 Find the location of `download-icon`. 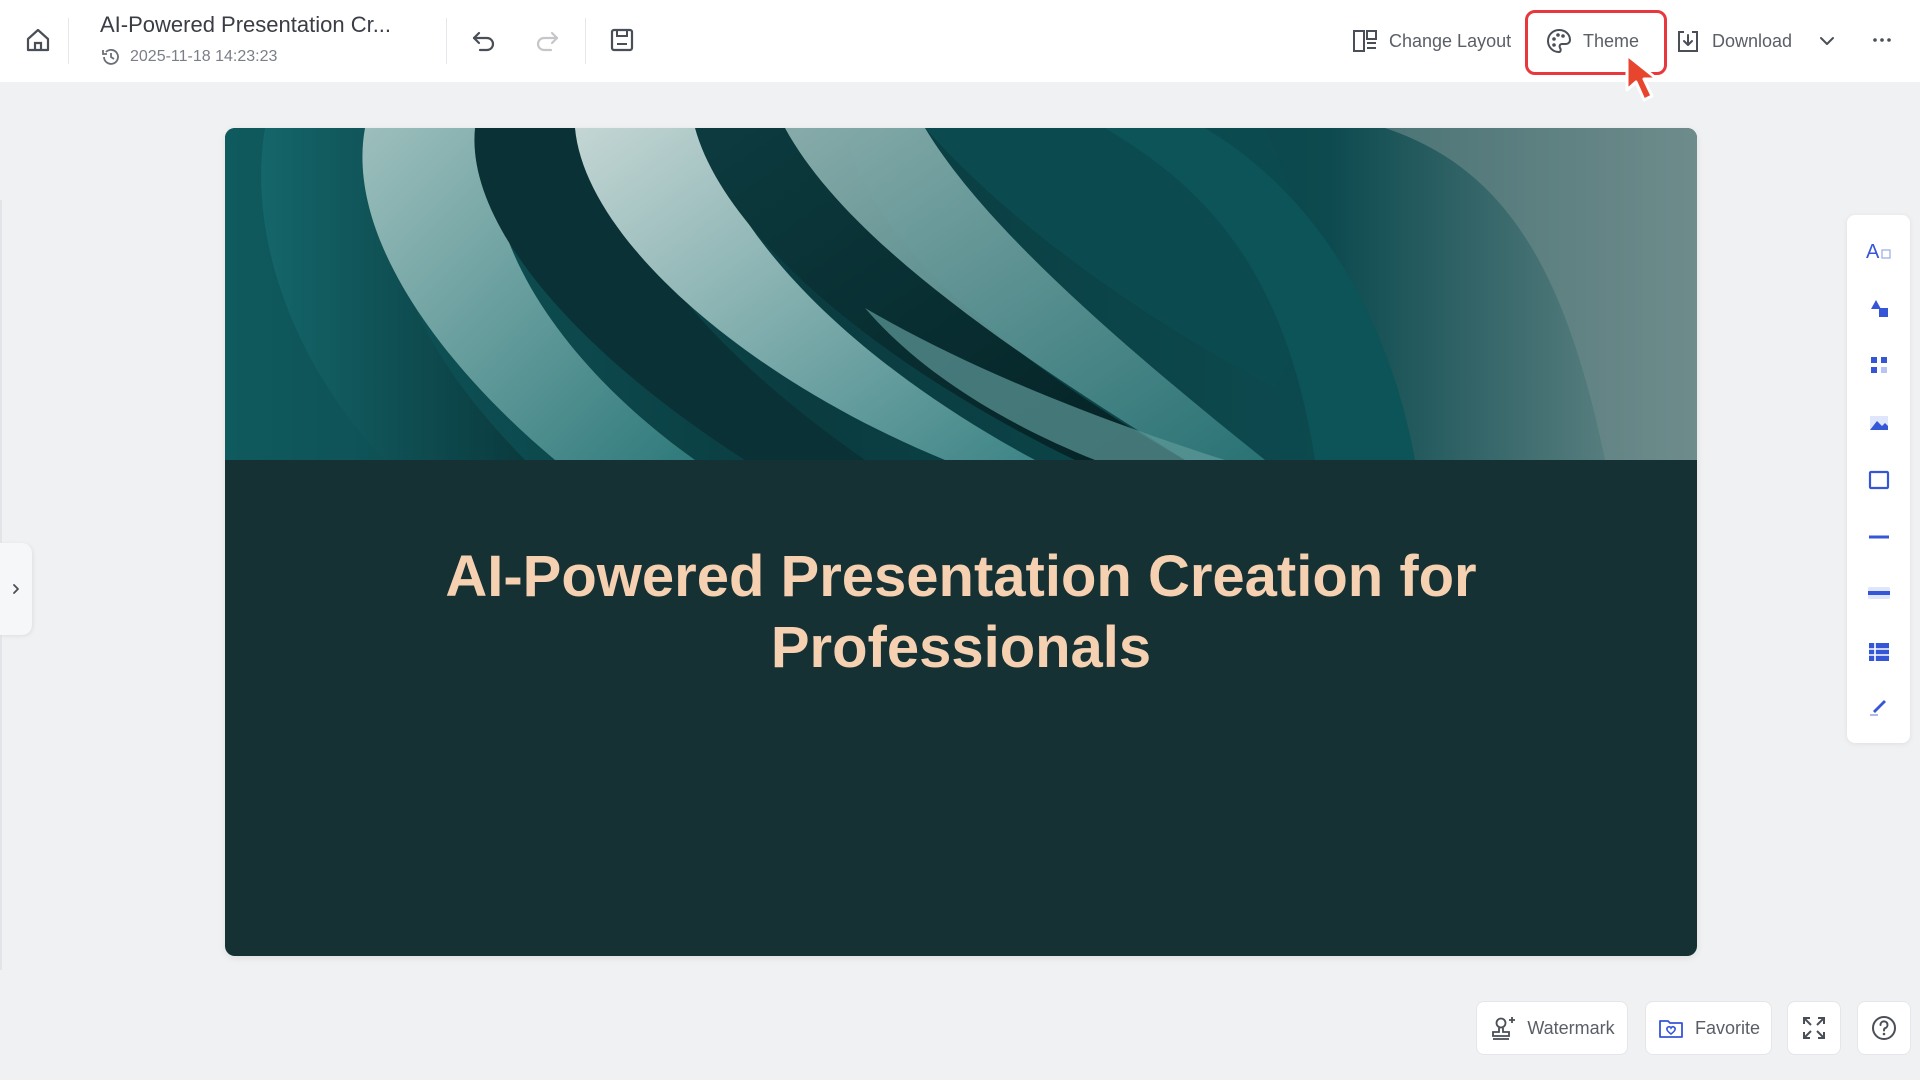

download-icon is located at coordinates (1688, 41).